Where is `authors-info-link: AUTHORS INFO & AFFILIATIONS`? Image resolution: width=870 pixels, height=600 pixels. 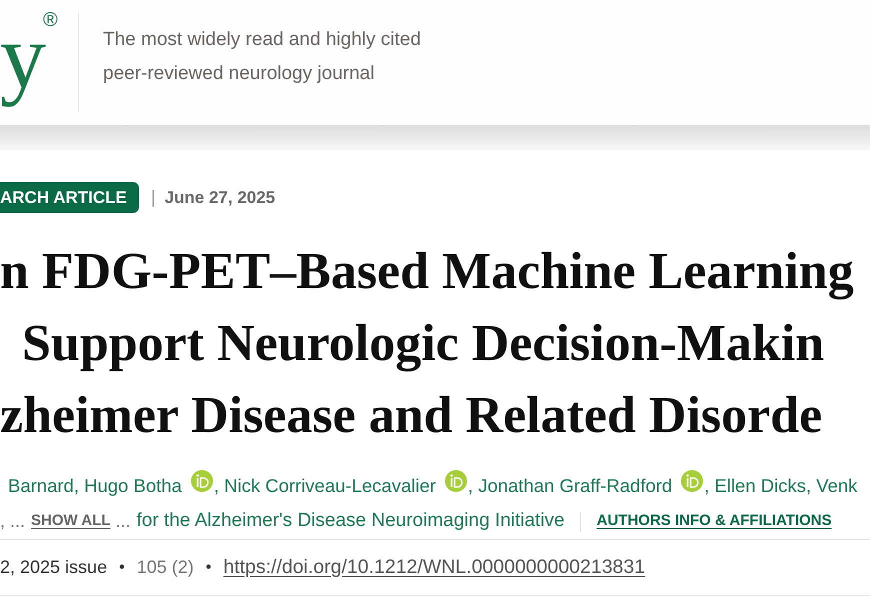
authors-info-link: AUTHORS INFO & AFFILIATIONS is located at coordinates (714, 521).